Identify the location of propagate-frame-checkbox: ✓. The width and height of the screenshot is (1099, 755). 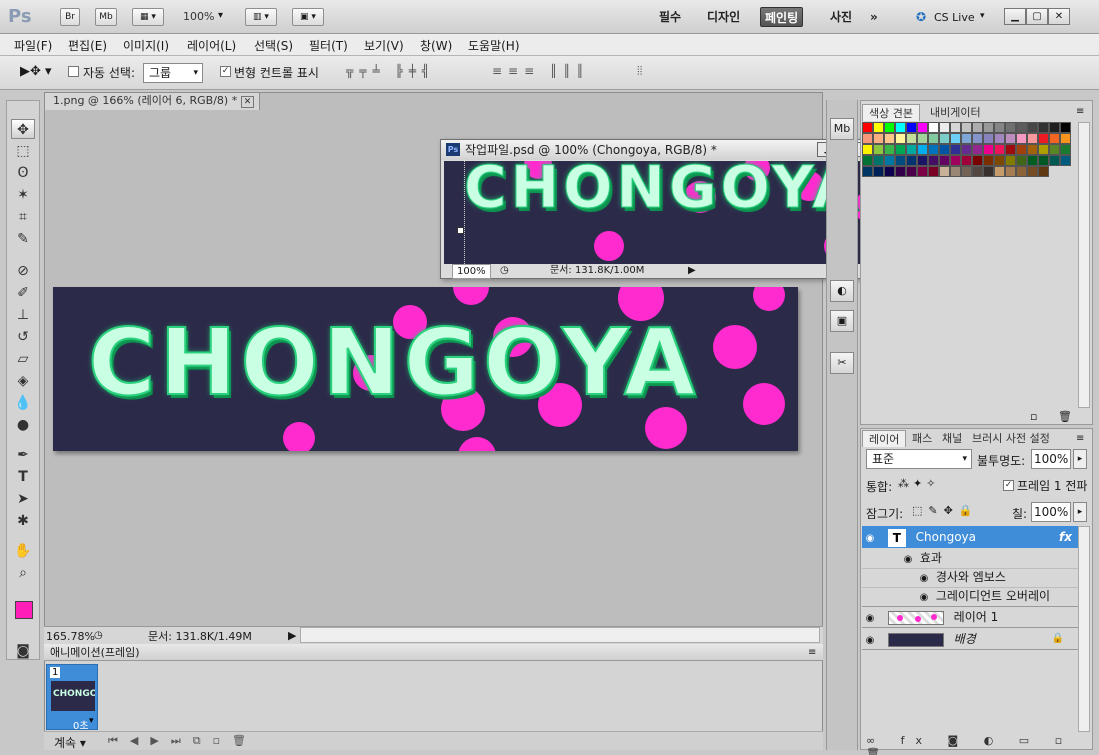
(1008, 484).